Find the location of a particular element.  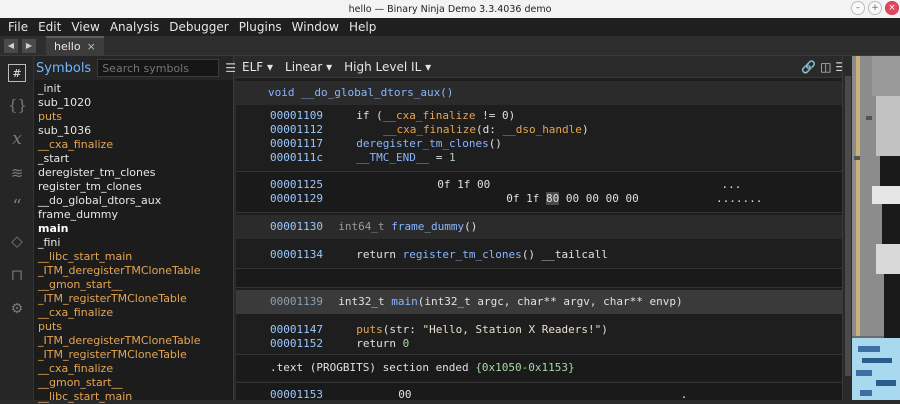

minimize-icon: – is located at coordinates (858, 8).